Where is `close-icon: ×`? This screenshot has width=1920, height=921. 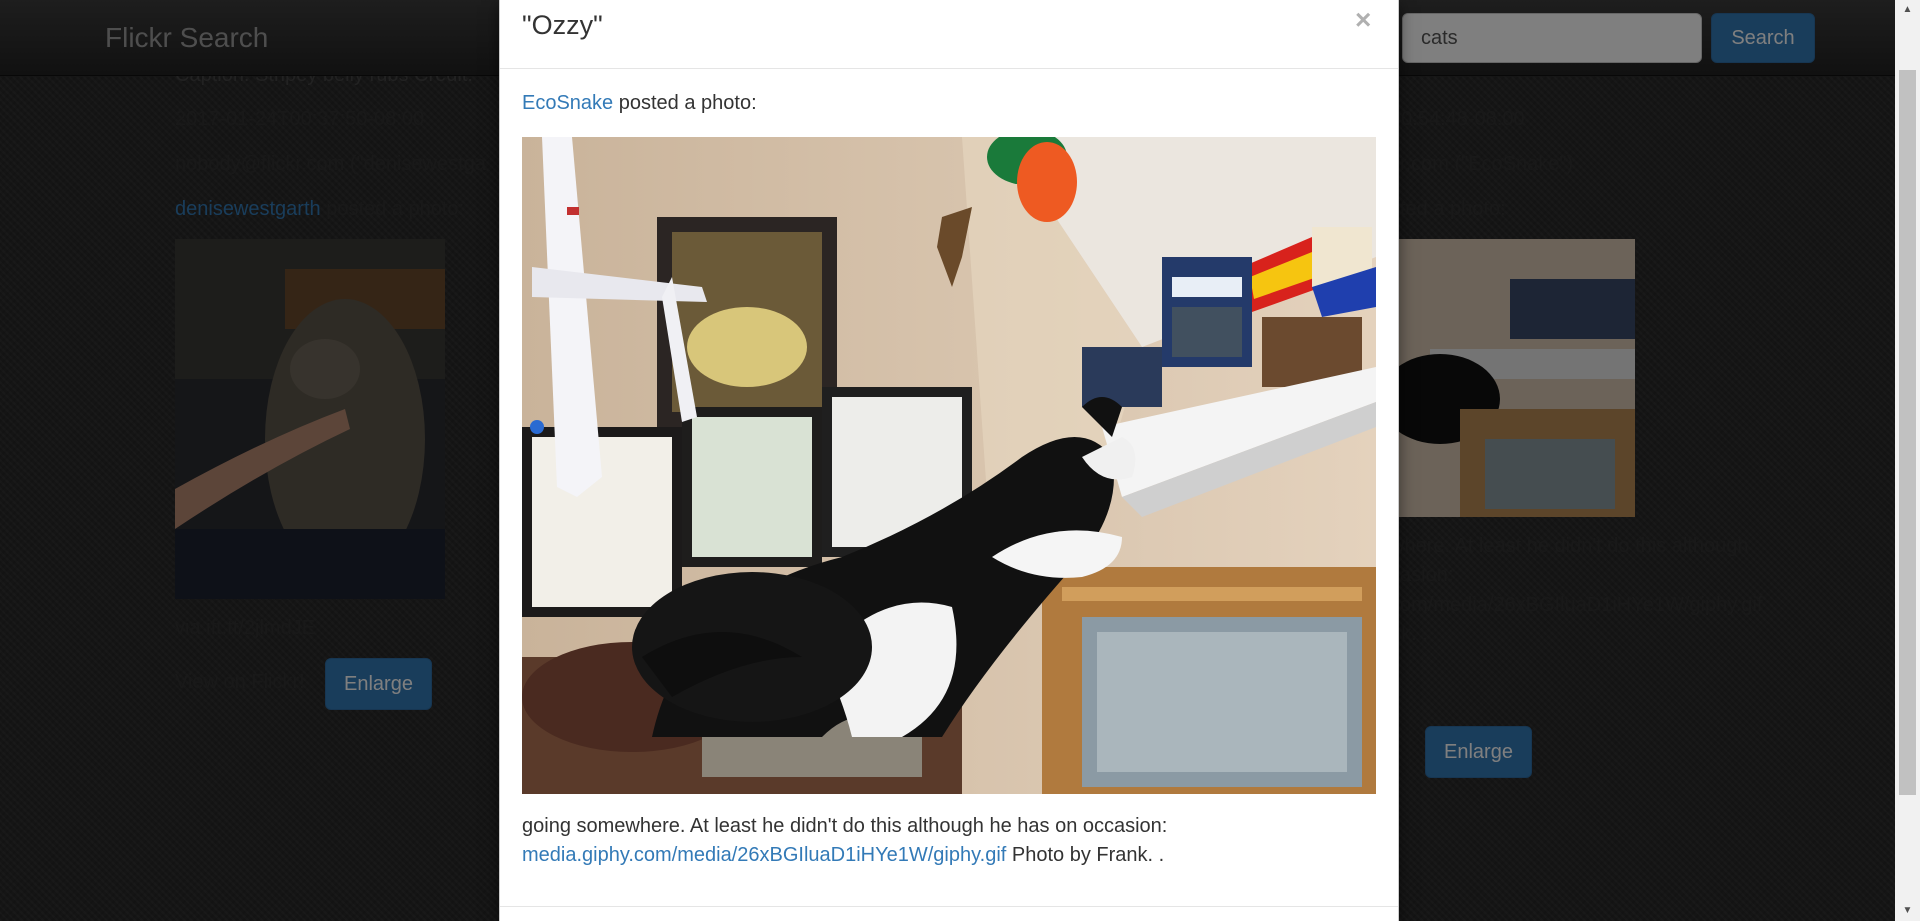 close-icon: × is located at coordinates (1363, 20).